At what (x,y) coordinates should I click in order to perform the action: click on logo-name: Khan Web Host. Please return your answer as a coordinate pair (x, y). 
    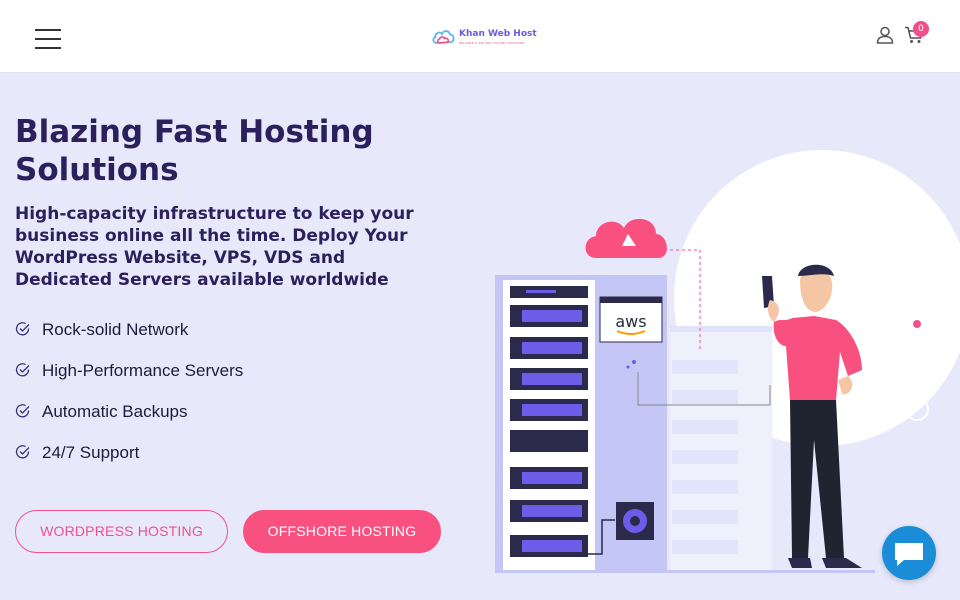
    Looking at the image, I should click on (498, 34).